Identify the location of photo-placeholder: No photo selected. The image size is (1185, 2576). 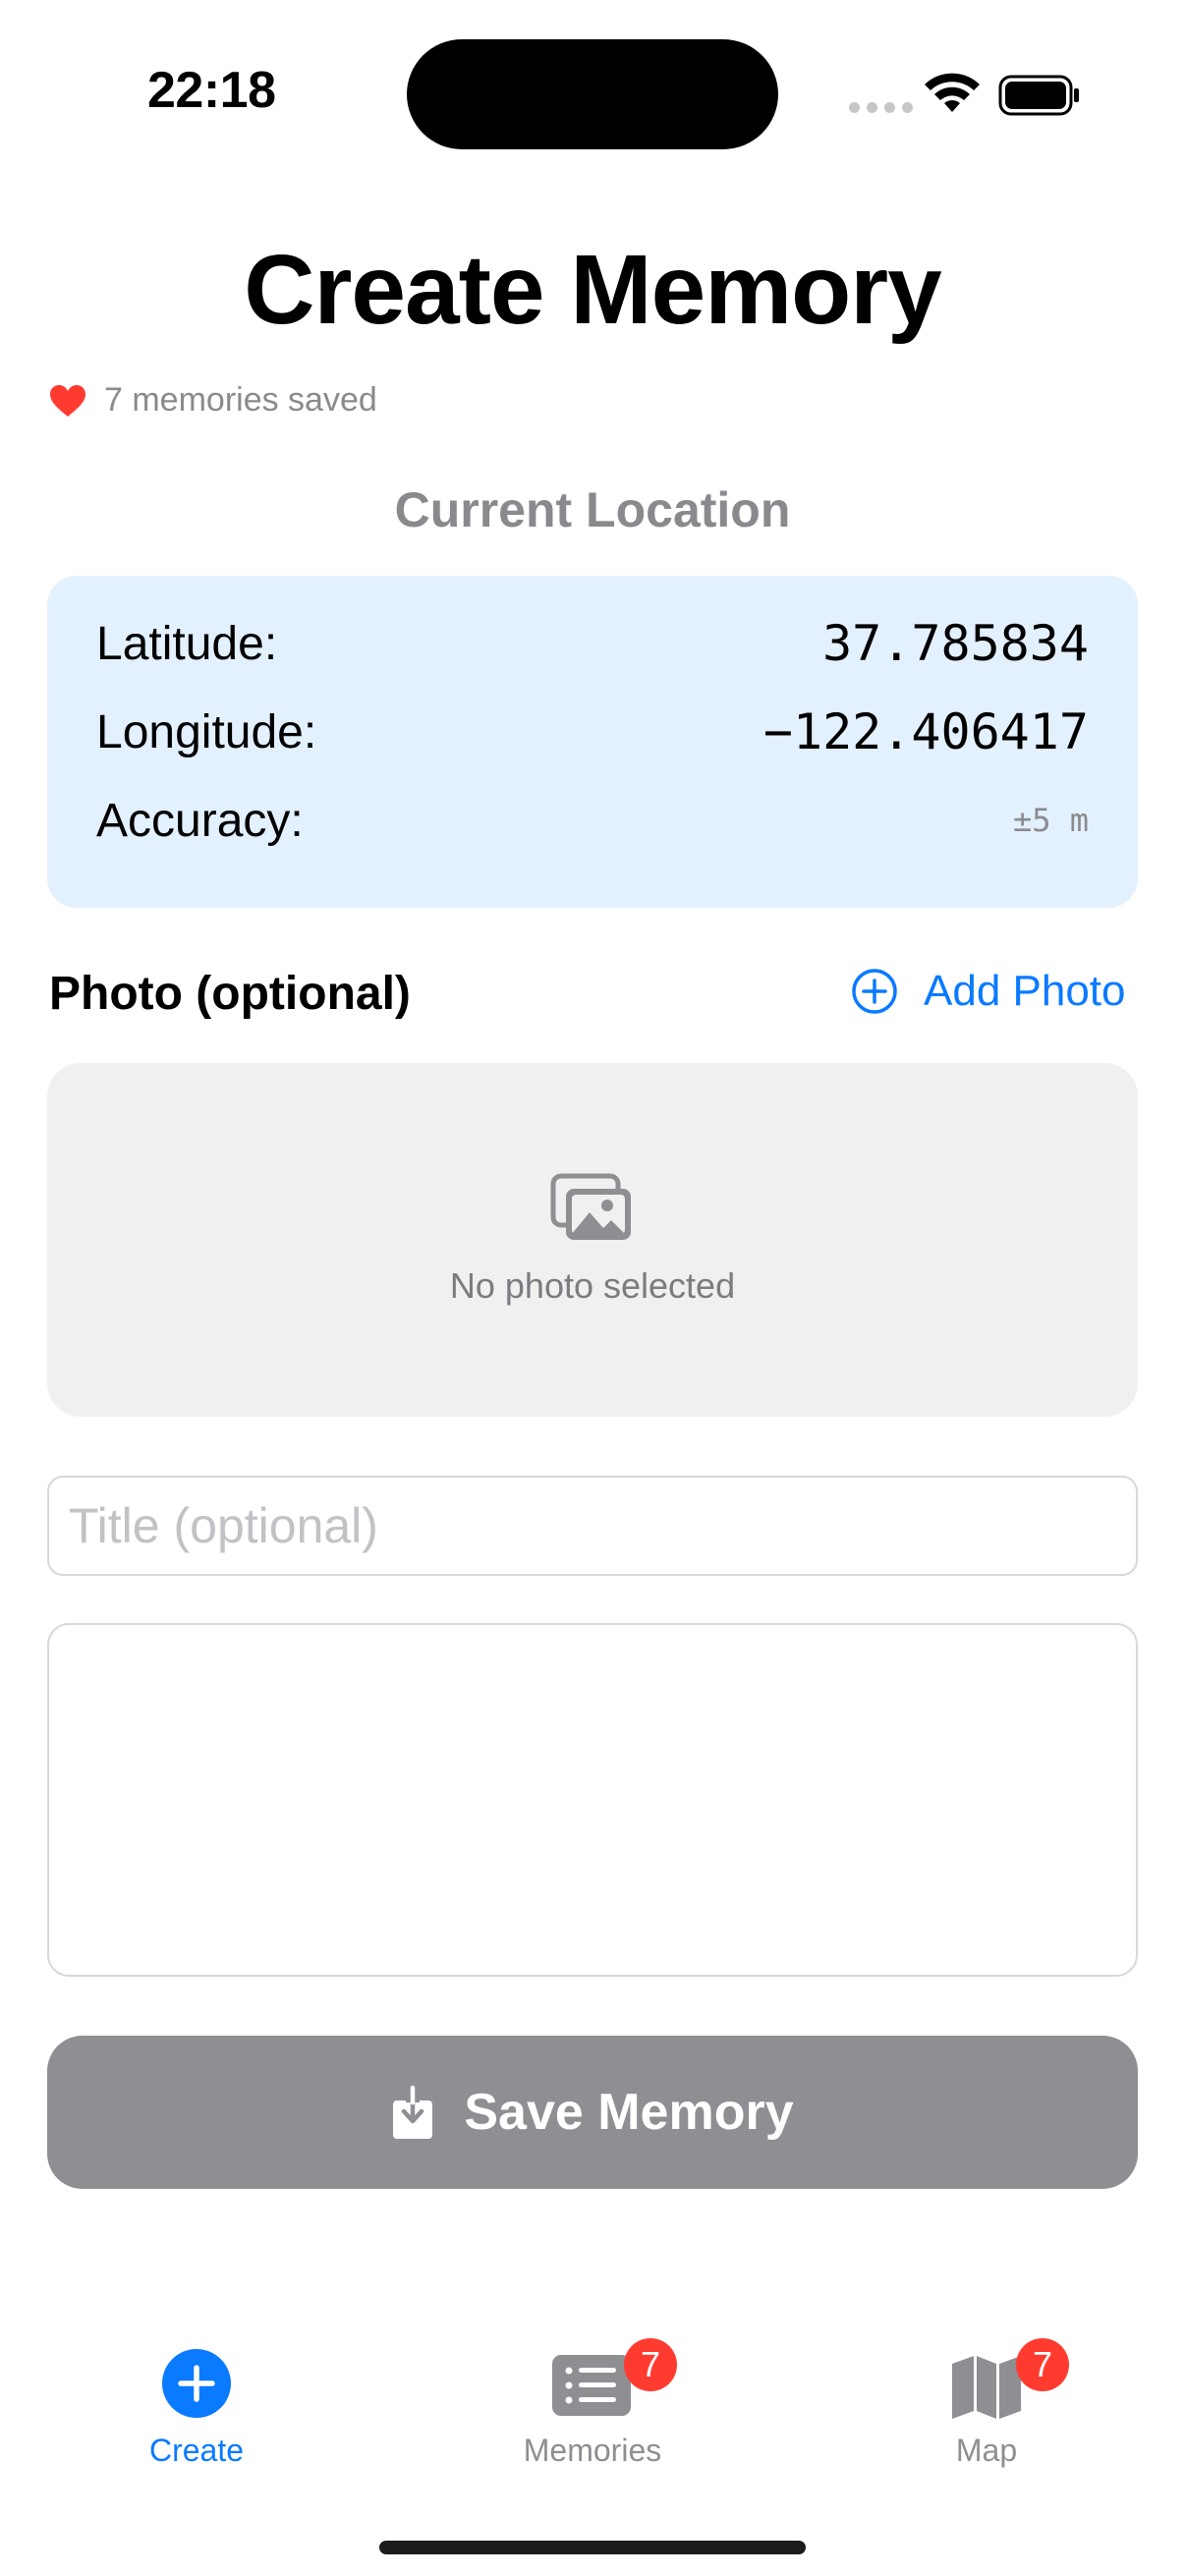
(592, 1240).